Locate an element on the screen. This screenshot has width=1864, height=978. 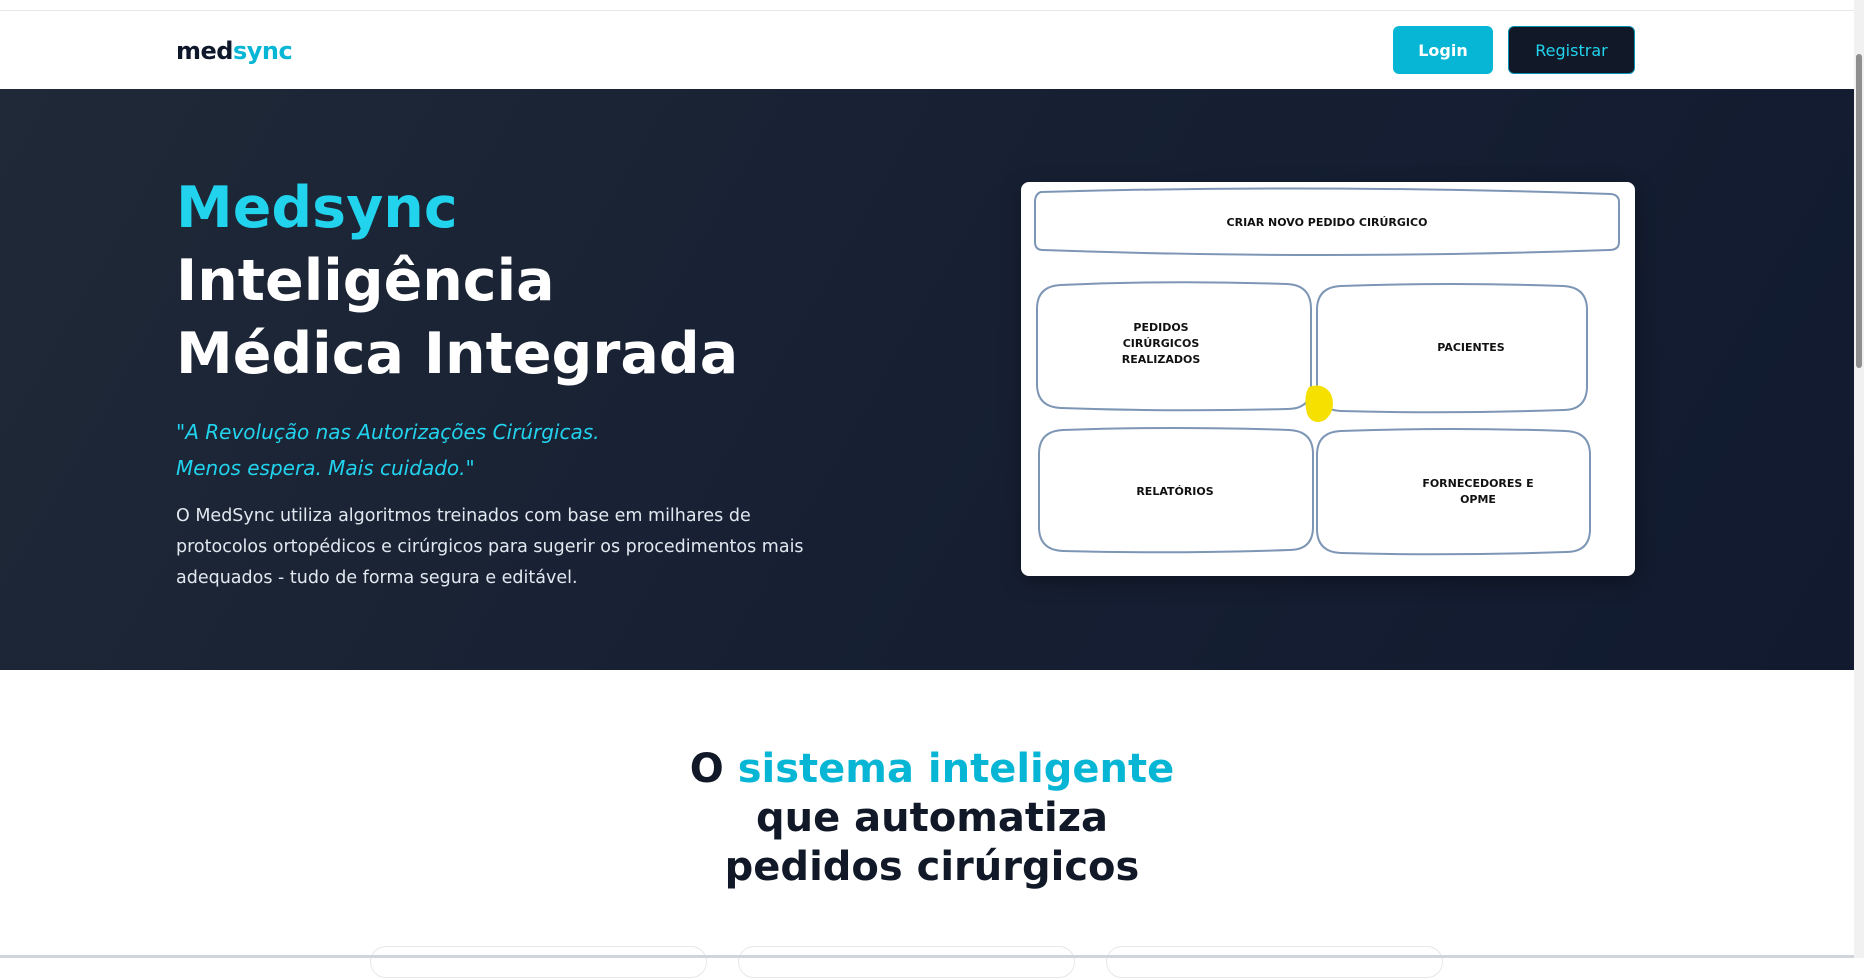
hero-title-line2: Inteligência is located at coordinates (365, 281).